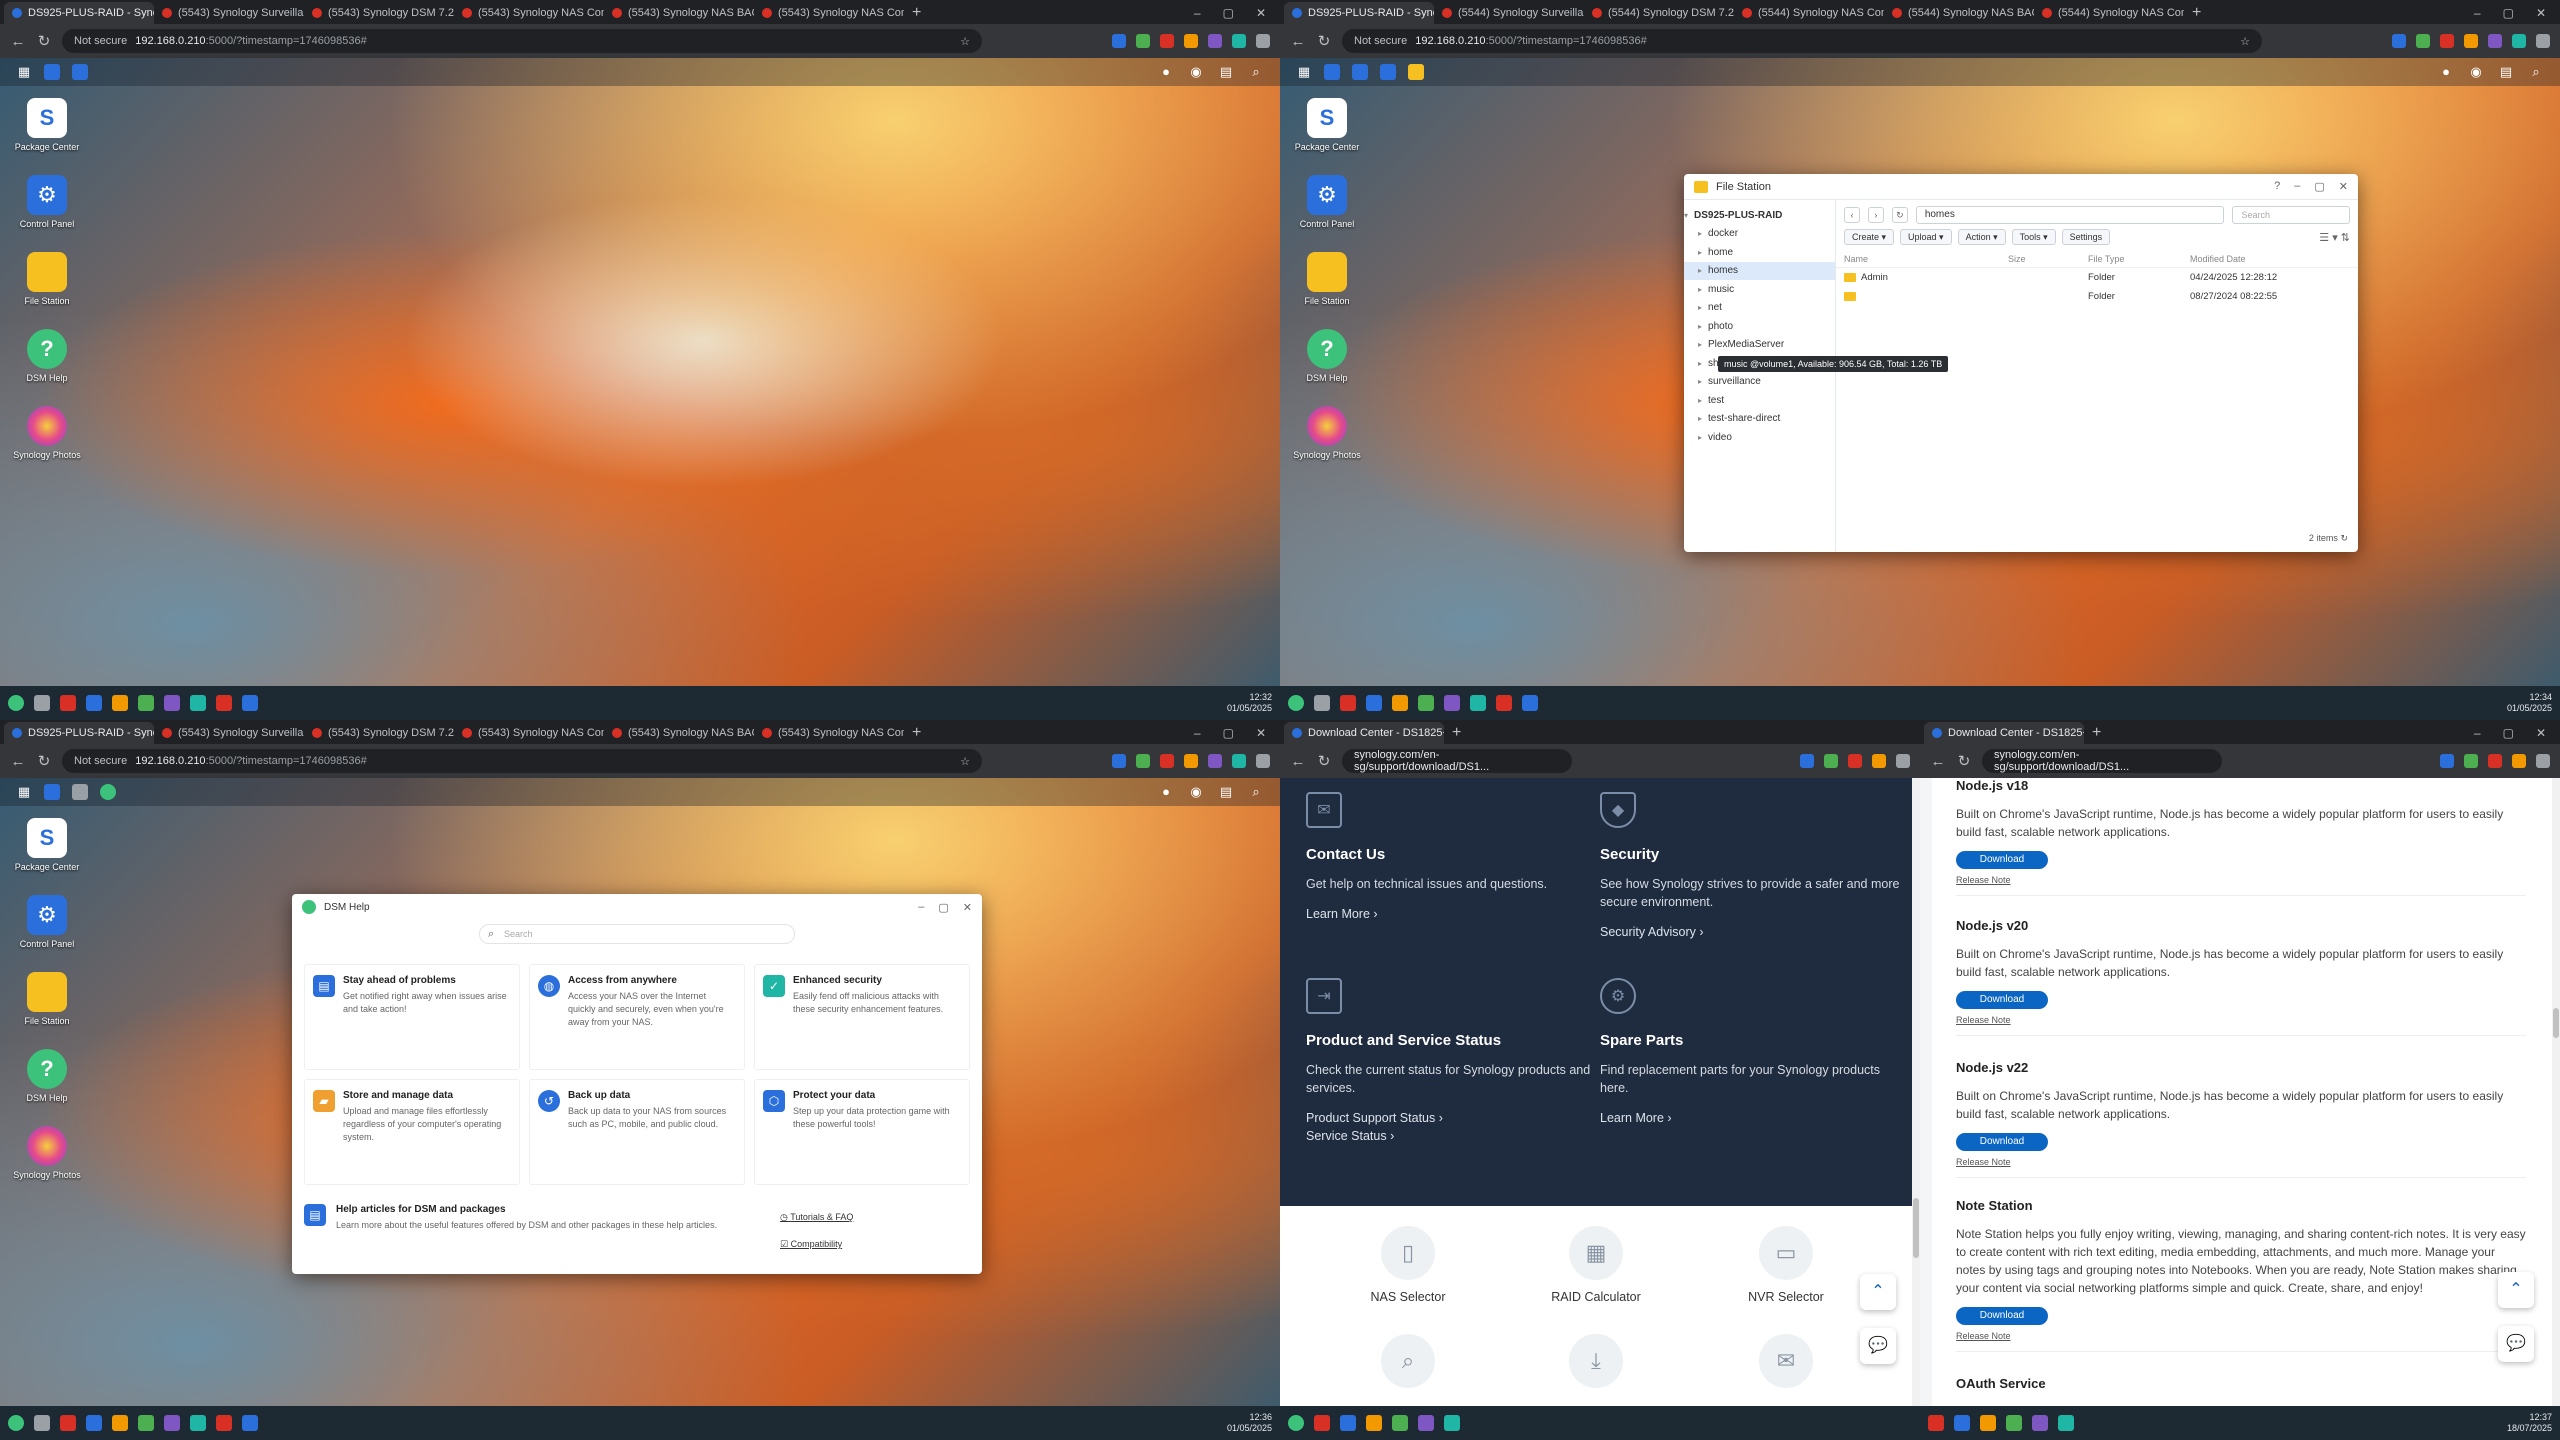  Describe the element at coordinates (1249, 1423) in the screenshot. I see `system-clock: 12:36 01/05/2025` at that location.